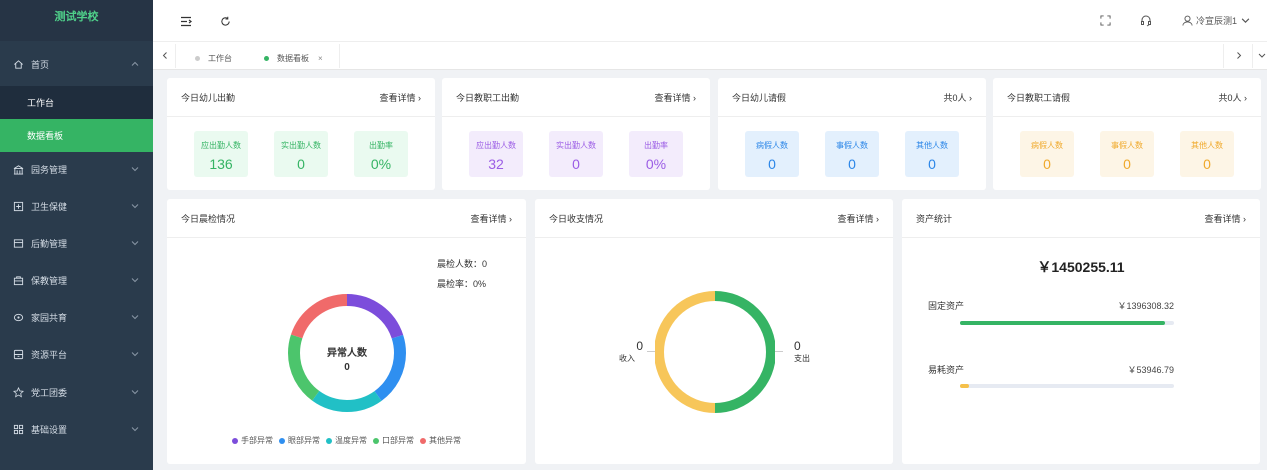 The image size is (1267, 470). Describe the element at coordinates (252, 440) in the screenshot. I see `legend-item: 手部异常` at that location.